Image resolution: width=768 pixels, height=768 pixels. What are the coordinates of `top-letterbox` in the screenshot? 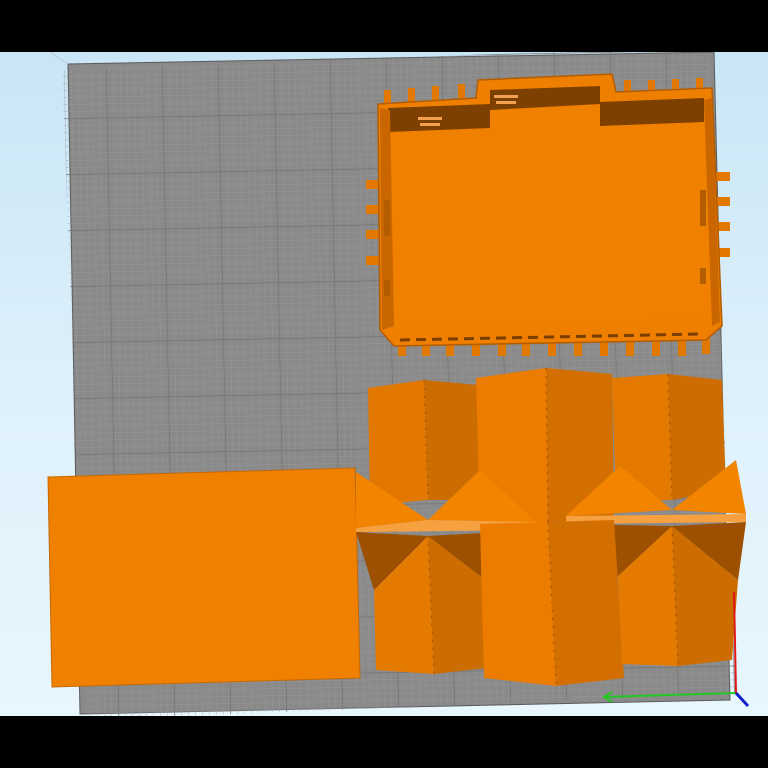 It's located at (384, 26).